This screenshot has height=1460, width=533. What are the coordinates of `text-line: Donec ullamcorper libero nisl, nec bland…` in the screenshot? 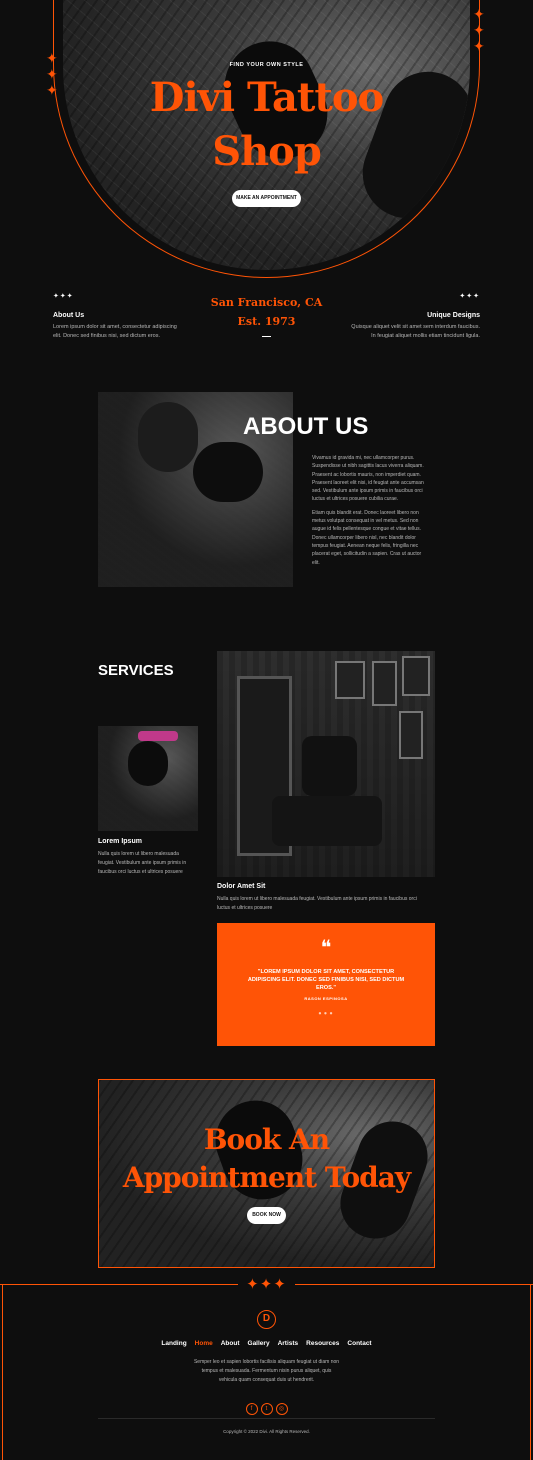 It's located at (364, 537).